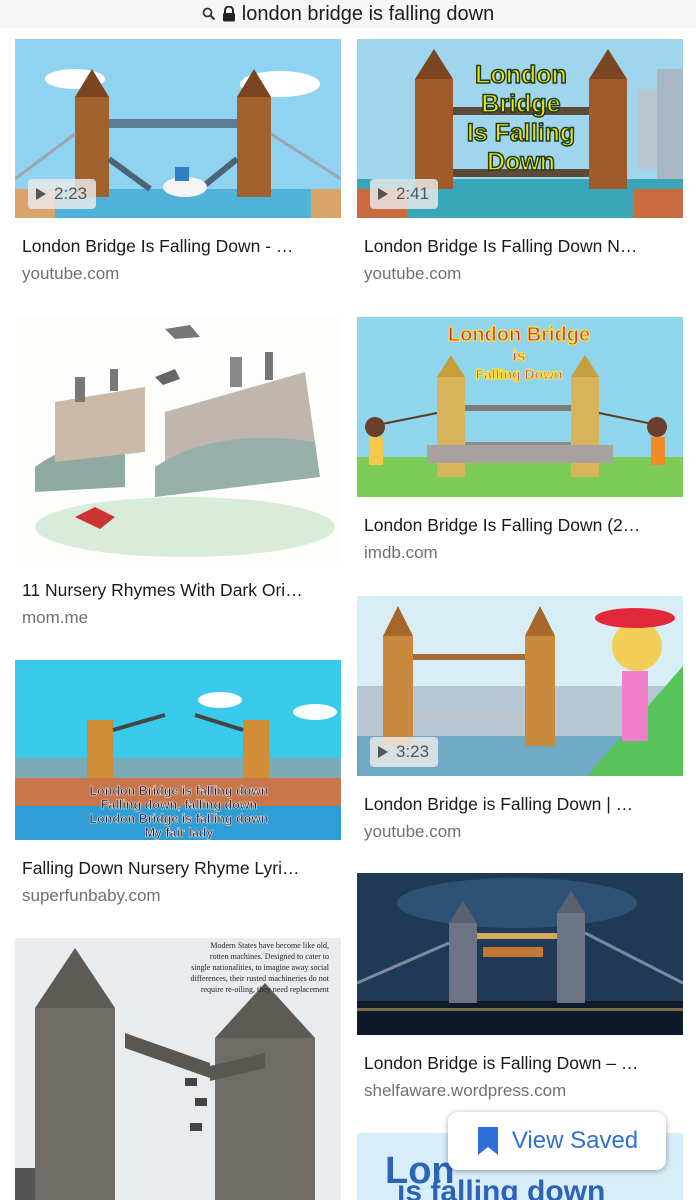  What do you see at coordinates (368, 13) in the screenshot?
I see `search-query: london bridge is falling down` at bounding box center [368, 13].